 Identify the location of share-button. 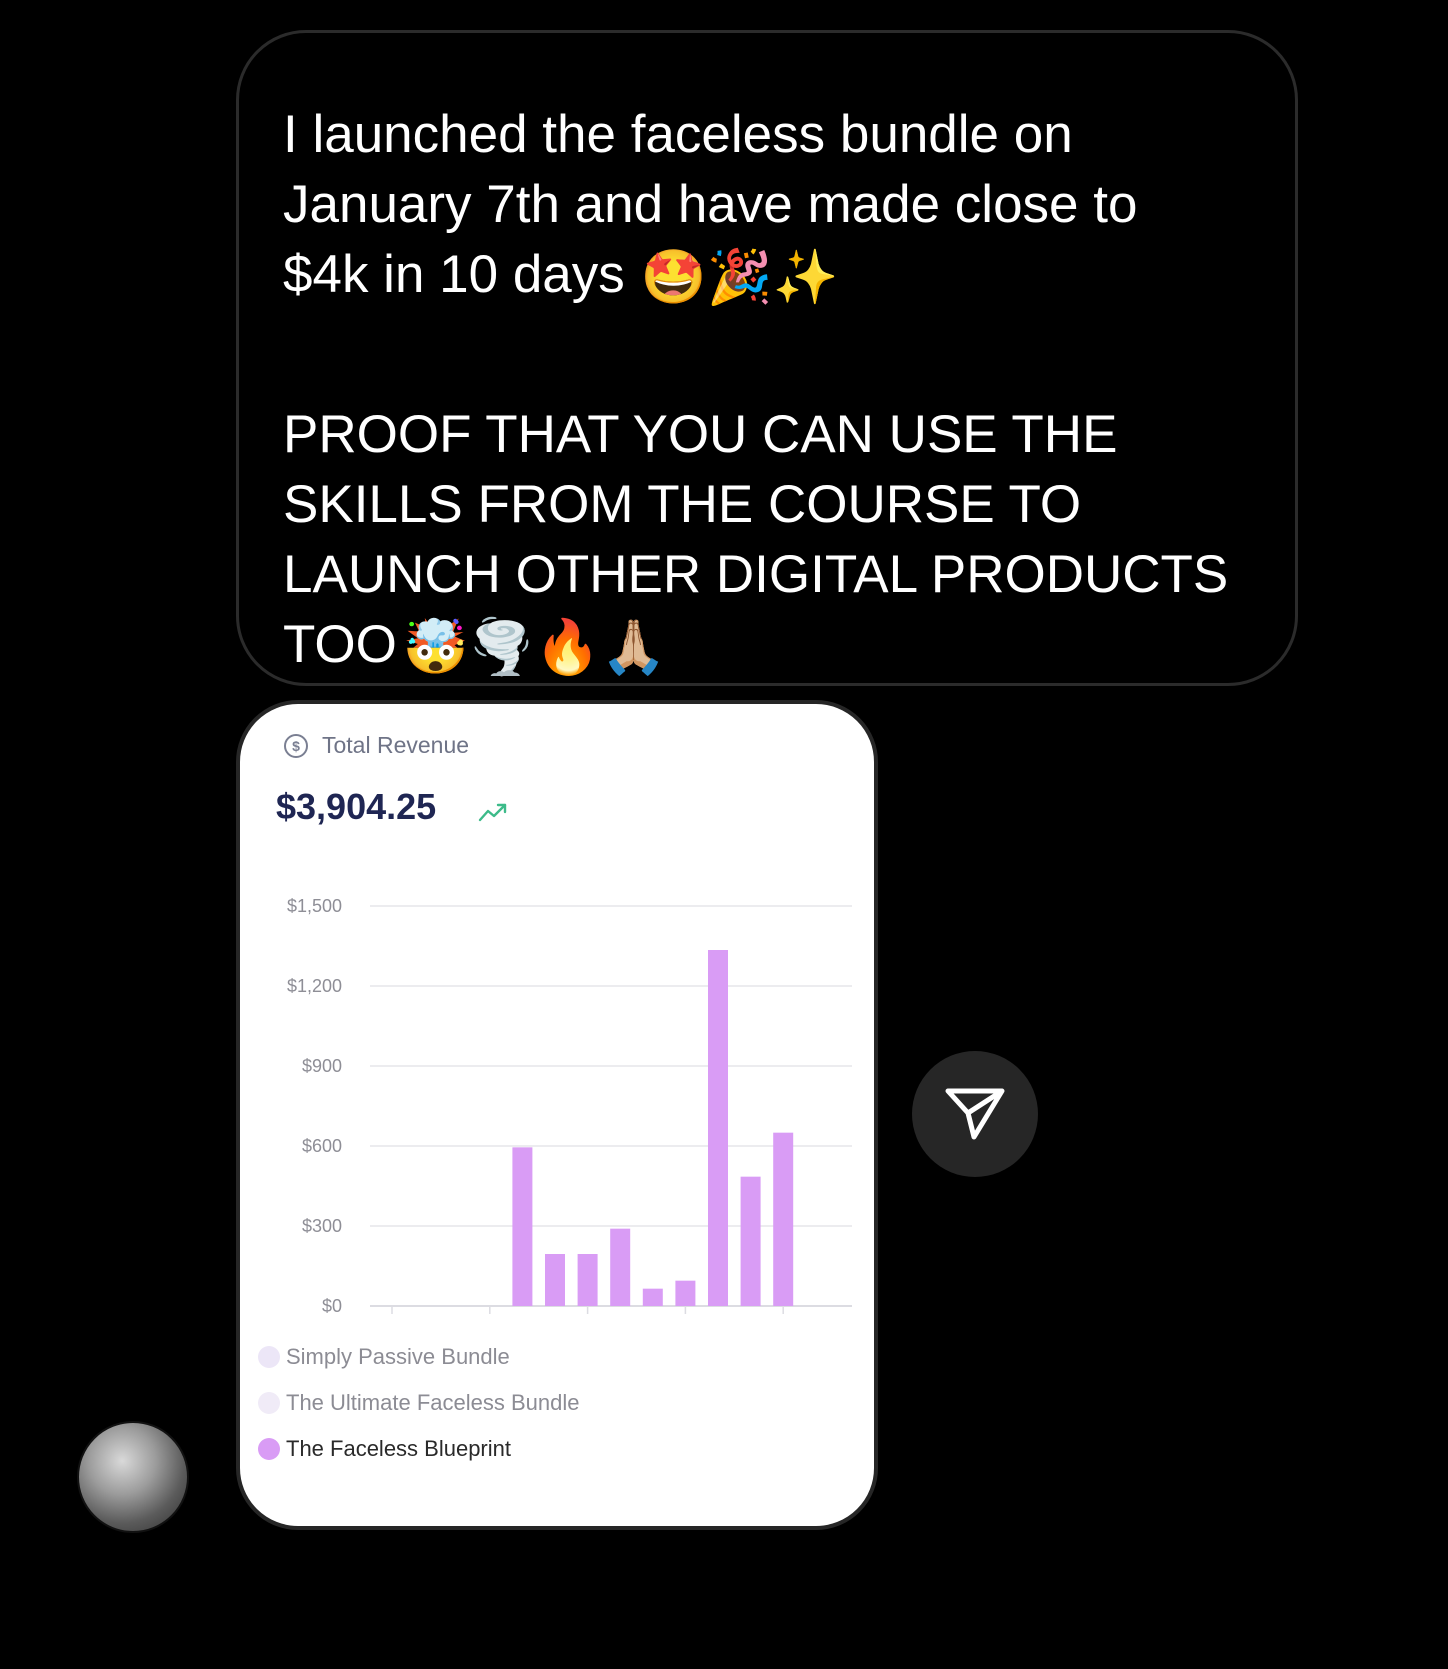
(975, 1114).